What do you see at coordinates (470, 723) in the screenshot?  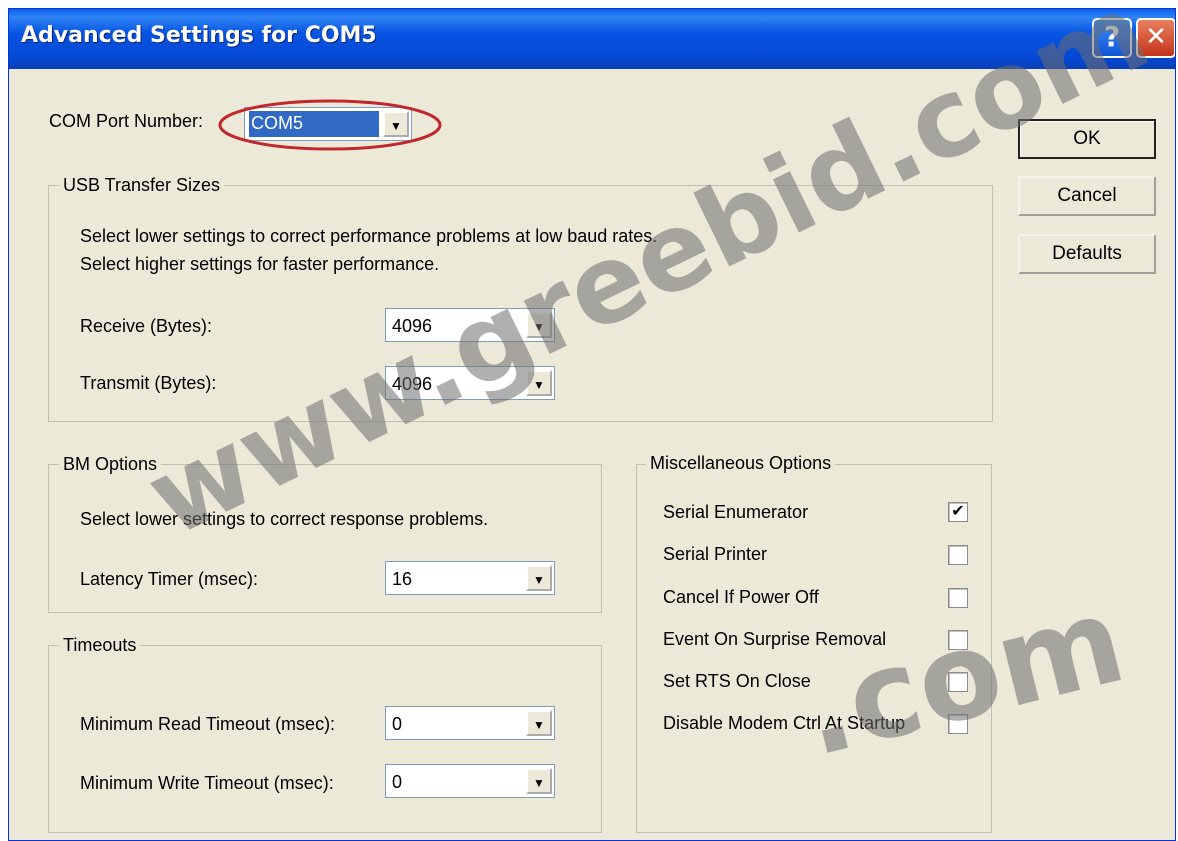 I see `min-read-timeout-select: 0 ▼` at bounding box center [470, 723].